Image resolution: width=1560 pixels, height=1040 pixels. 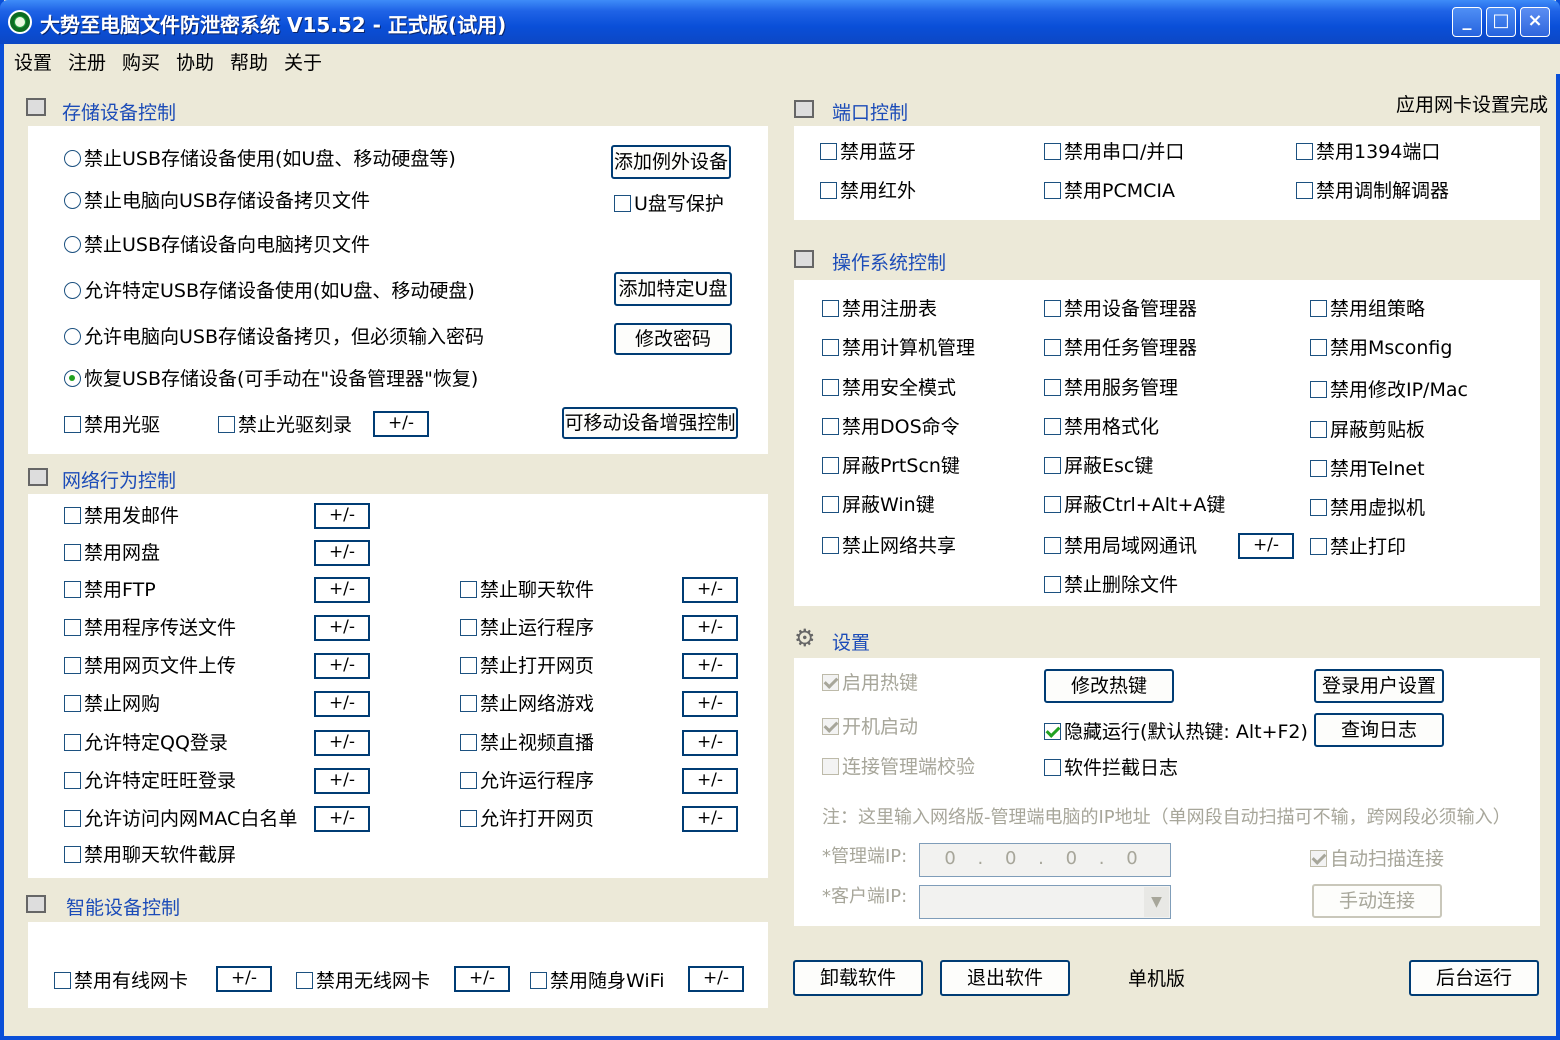 What do you see at coordinates (1377, 901) in the screenshot?
I see `manual-connect-button: 手动连接` at bounding box center [1377, 901].